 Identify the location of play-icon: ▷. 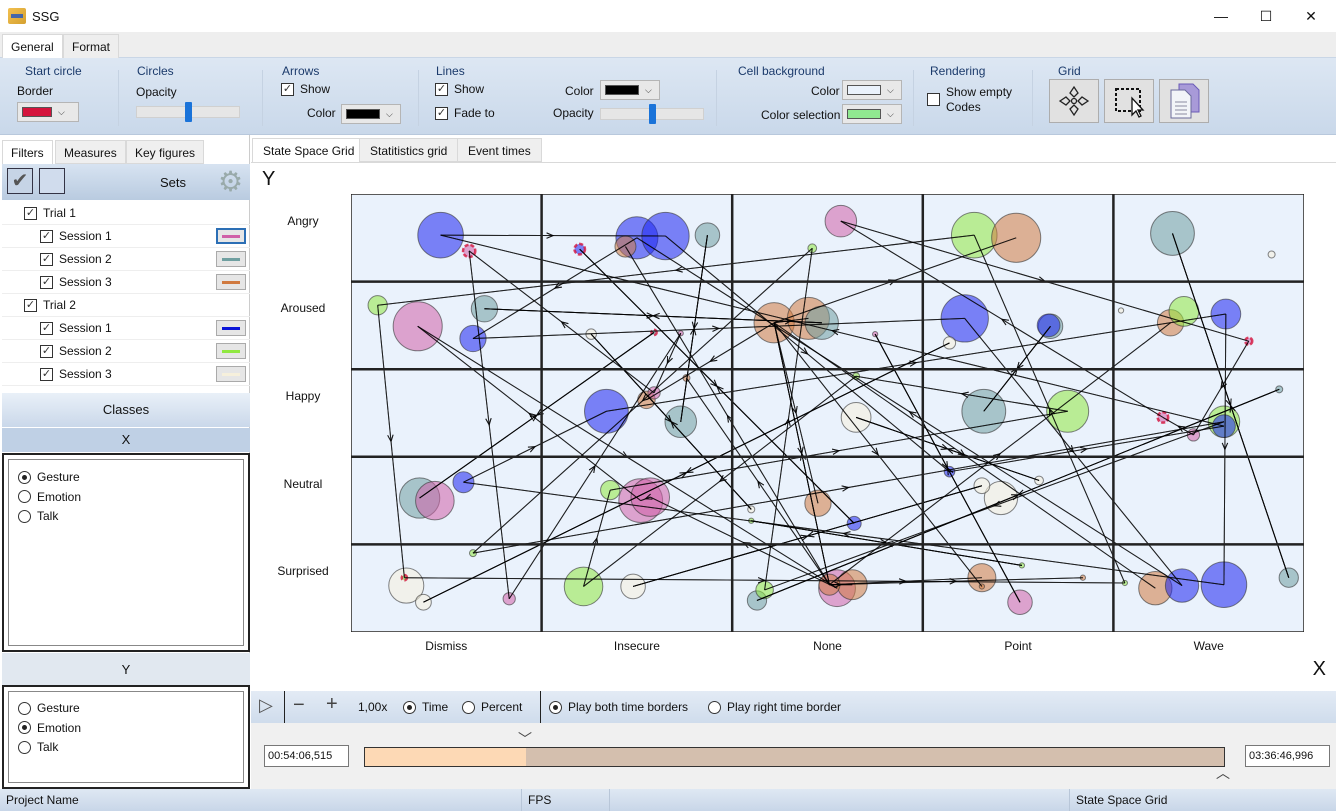
(266, 705).